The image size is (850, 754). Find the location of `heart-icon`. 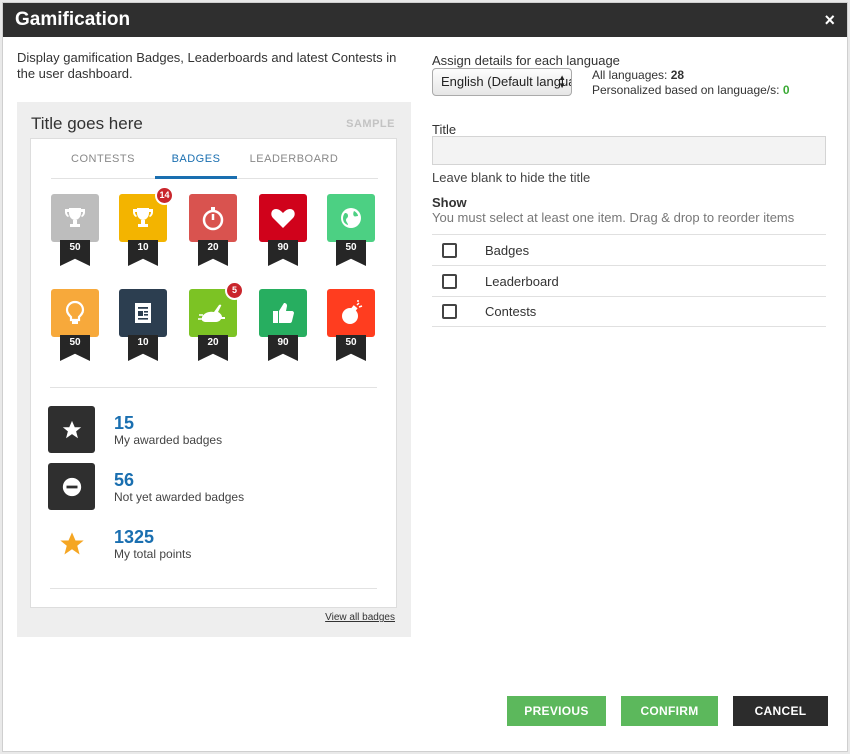

heart-icon is located at coordinates (283, 218).